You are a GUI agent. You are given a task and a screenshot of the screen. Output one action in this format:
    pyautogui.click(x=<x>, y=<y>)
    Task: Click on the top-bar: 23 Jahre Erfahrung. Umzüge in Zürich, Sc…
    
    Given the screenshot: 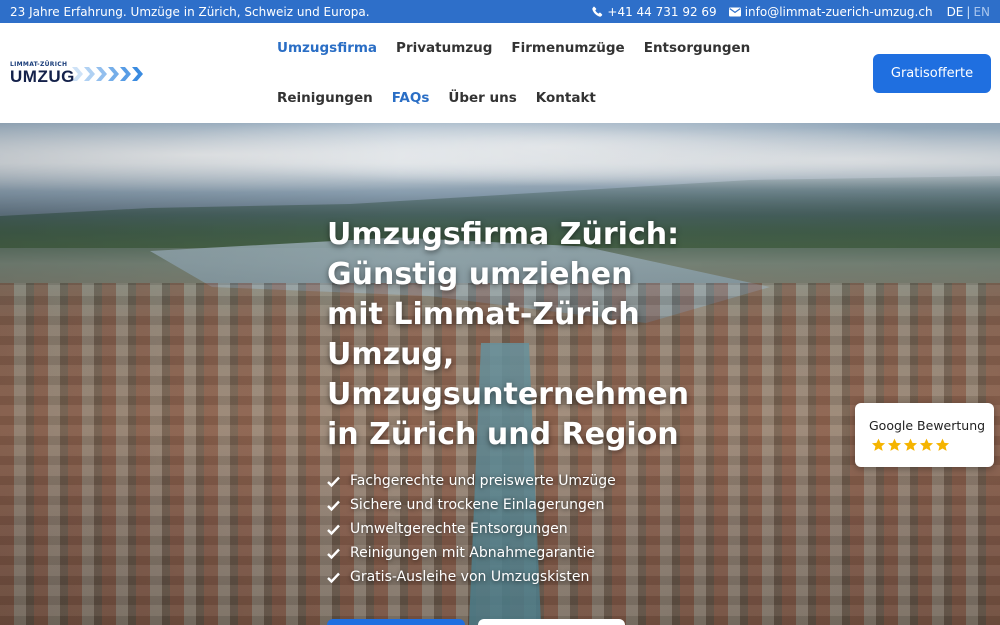 What is the action you would take?
    pyautogui.click(x=500, y=11)
    